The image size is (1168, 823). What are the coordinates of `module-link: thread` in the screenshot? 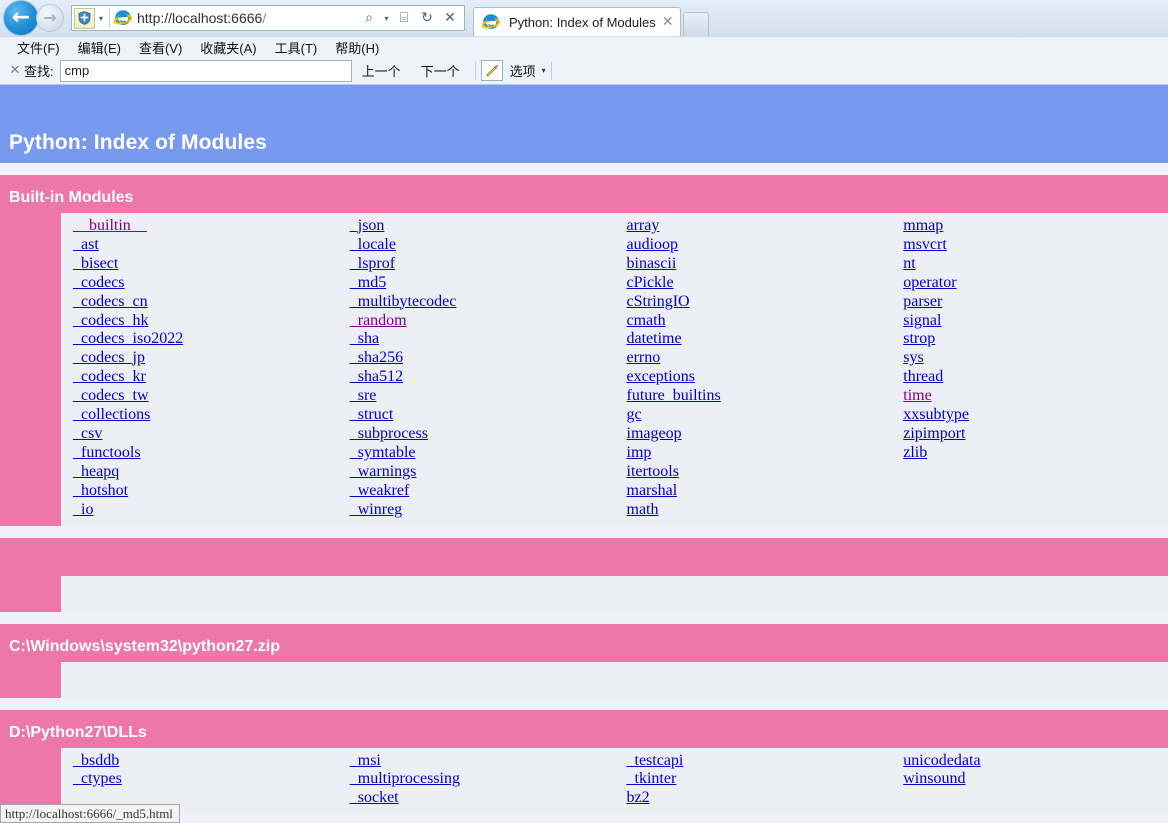 It's located at (1029, 377).